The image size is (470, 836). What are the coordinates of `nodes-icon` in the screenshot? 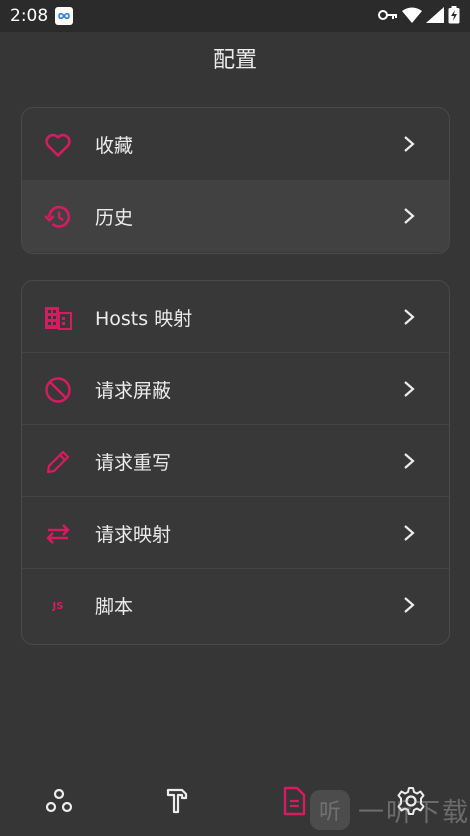 It's located at (59, 801).